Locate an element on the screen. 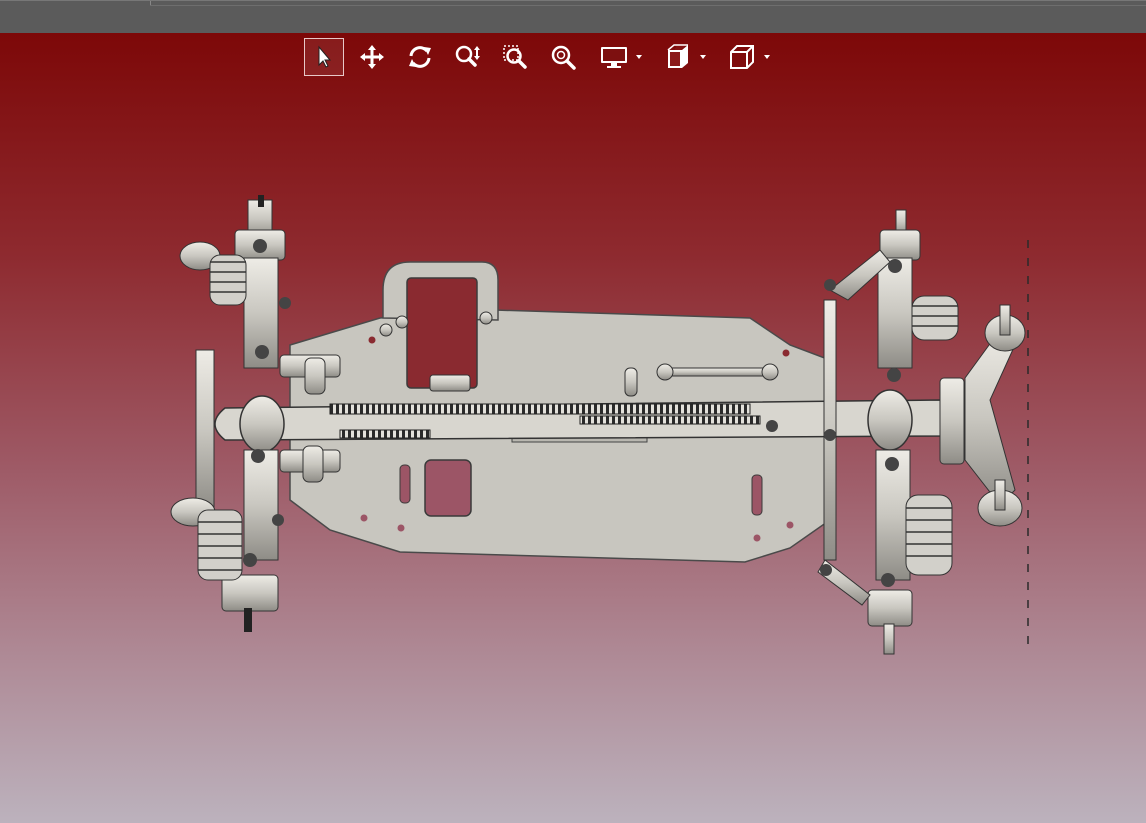 Image resolution: width=1146 pixels, height=823 pixels. front-shock-spring-bottom is located at coordinates (929, 535).